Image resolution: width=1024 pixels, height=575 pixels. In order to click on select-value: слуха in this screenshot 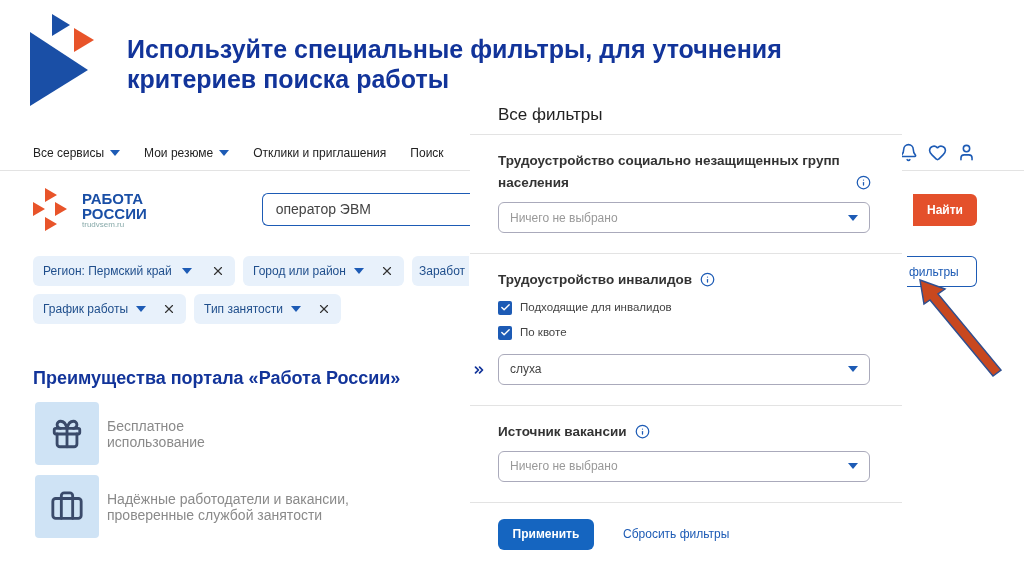, I will do `click(526, 369)`.